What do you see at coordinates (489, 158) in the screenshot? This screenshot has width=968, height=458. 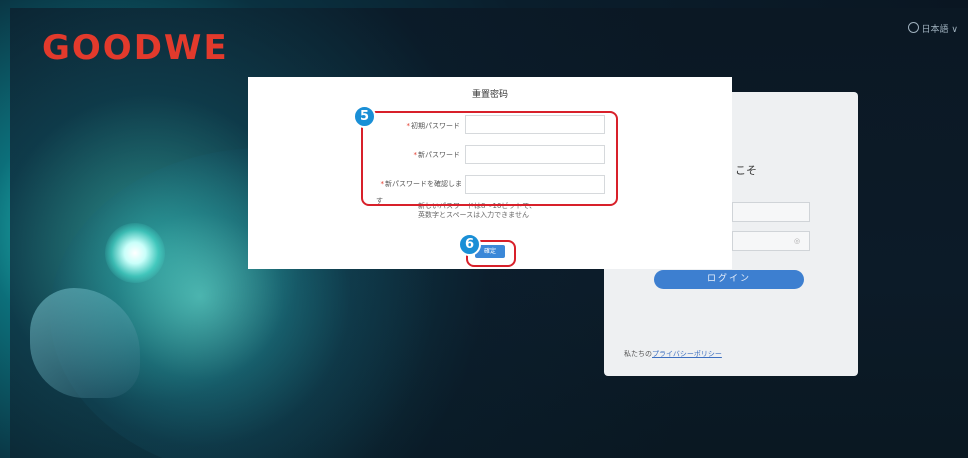 I see `step5-highlight` at bounding box center [489, 158].